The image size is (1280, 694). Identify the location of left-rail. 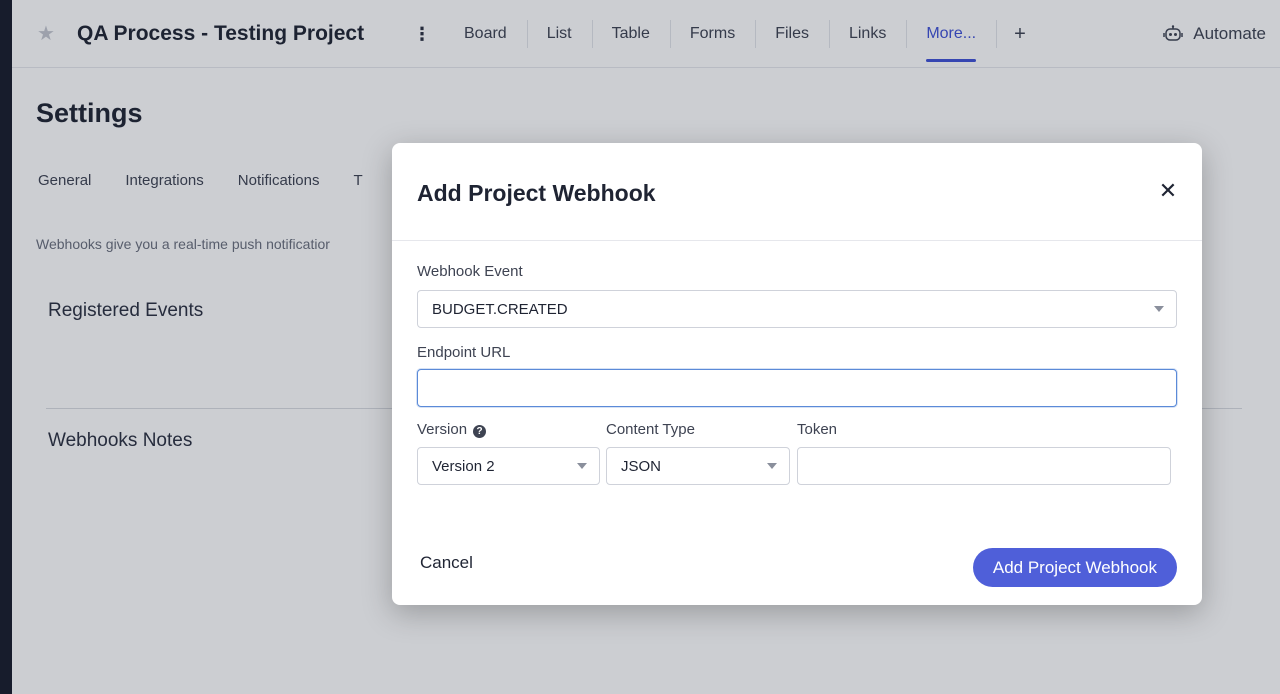
(6, 347).